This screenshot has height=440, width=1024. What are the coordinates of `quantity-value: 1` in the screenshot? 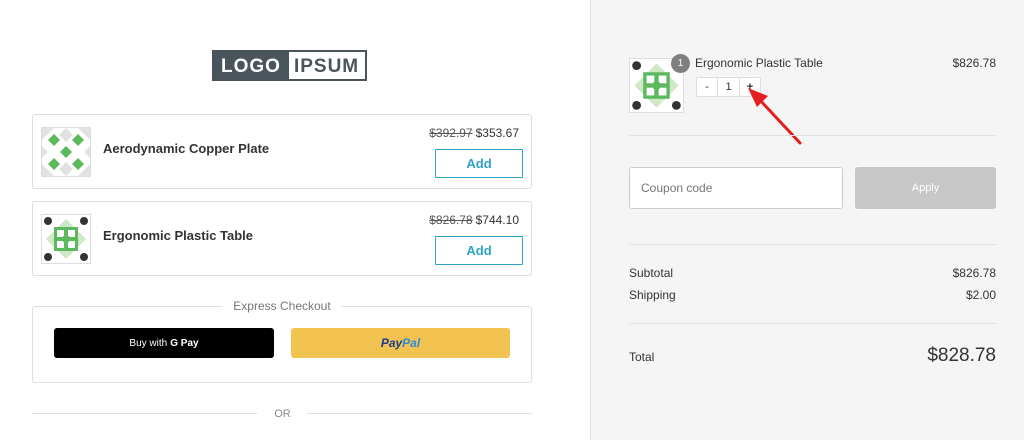 It's located at (728, 87).